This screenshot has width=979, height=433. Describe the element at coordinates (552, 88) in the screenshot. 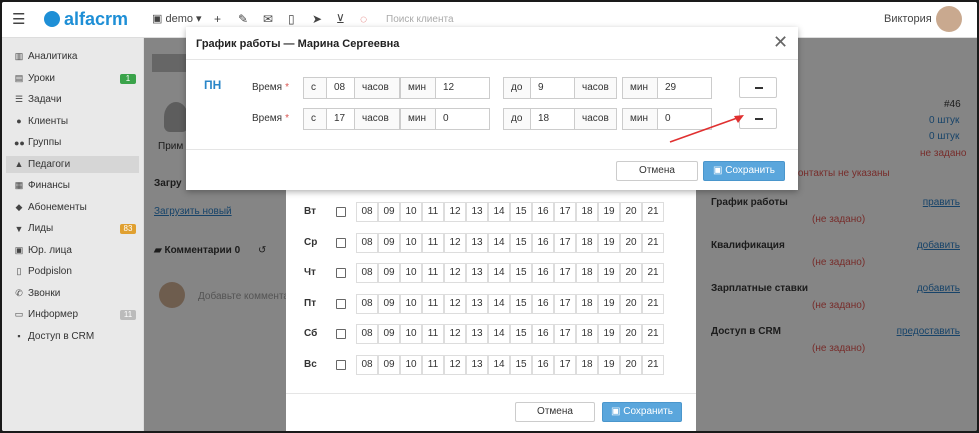

I see `to-hours-input: 9` at that location.